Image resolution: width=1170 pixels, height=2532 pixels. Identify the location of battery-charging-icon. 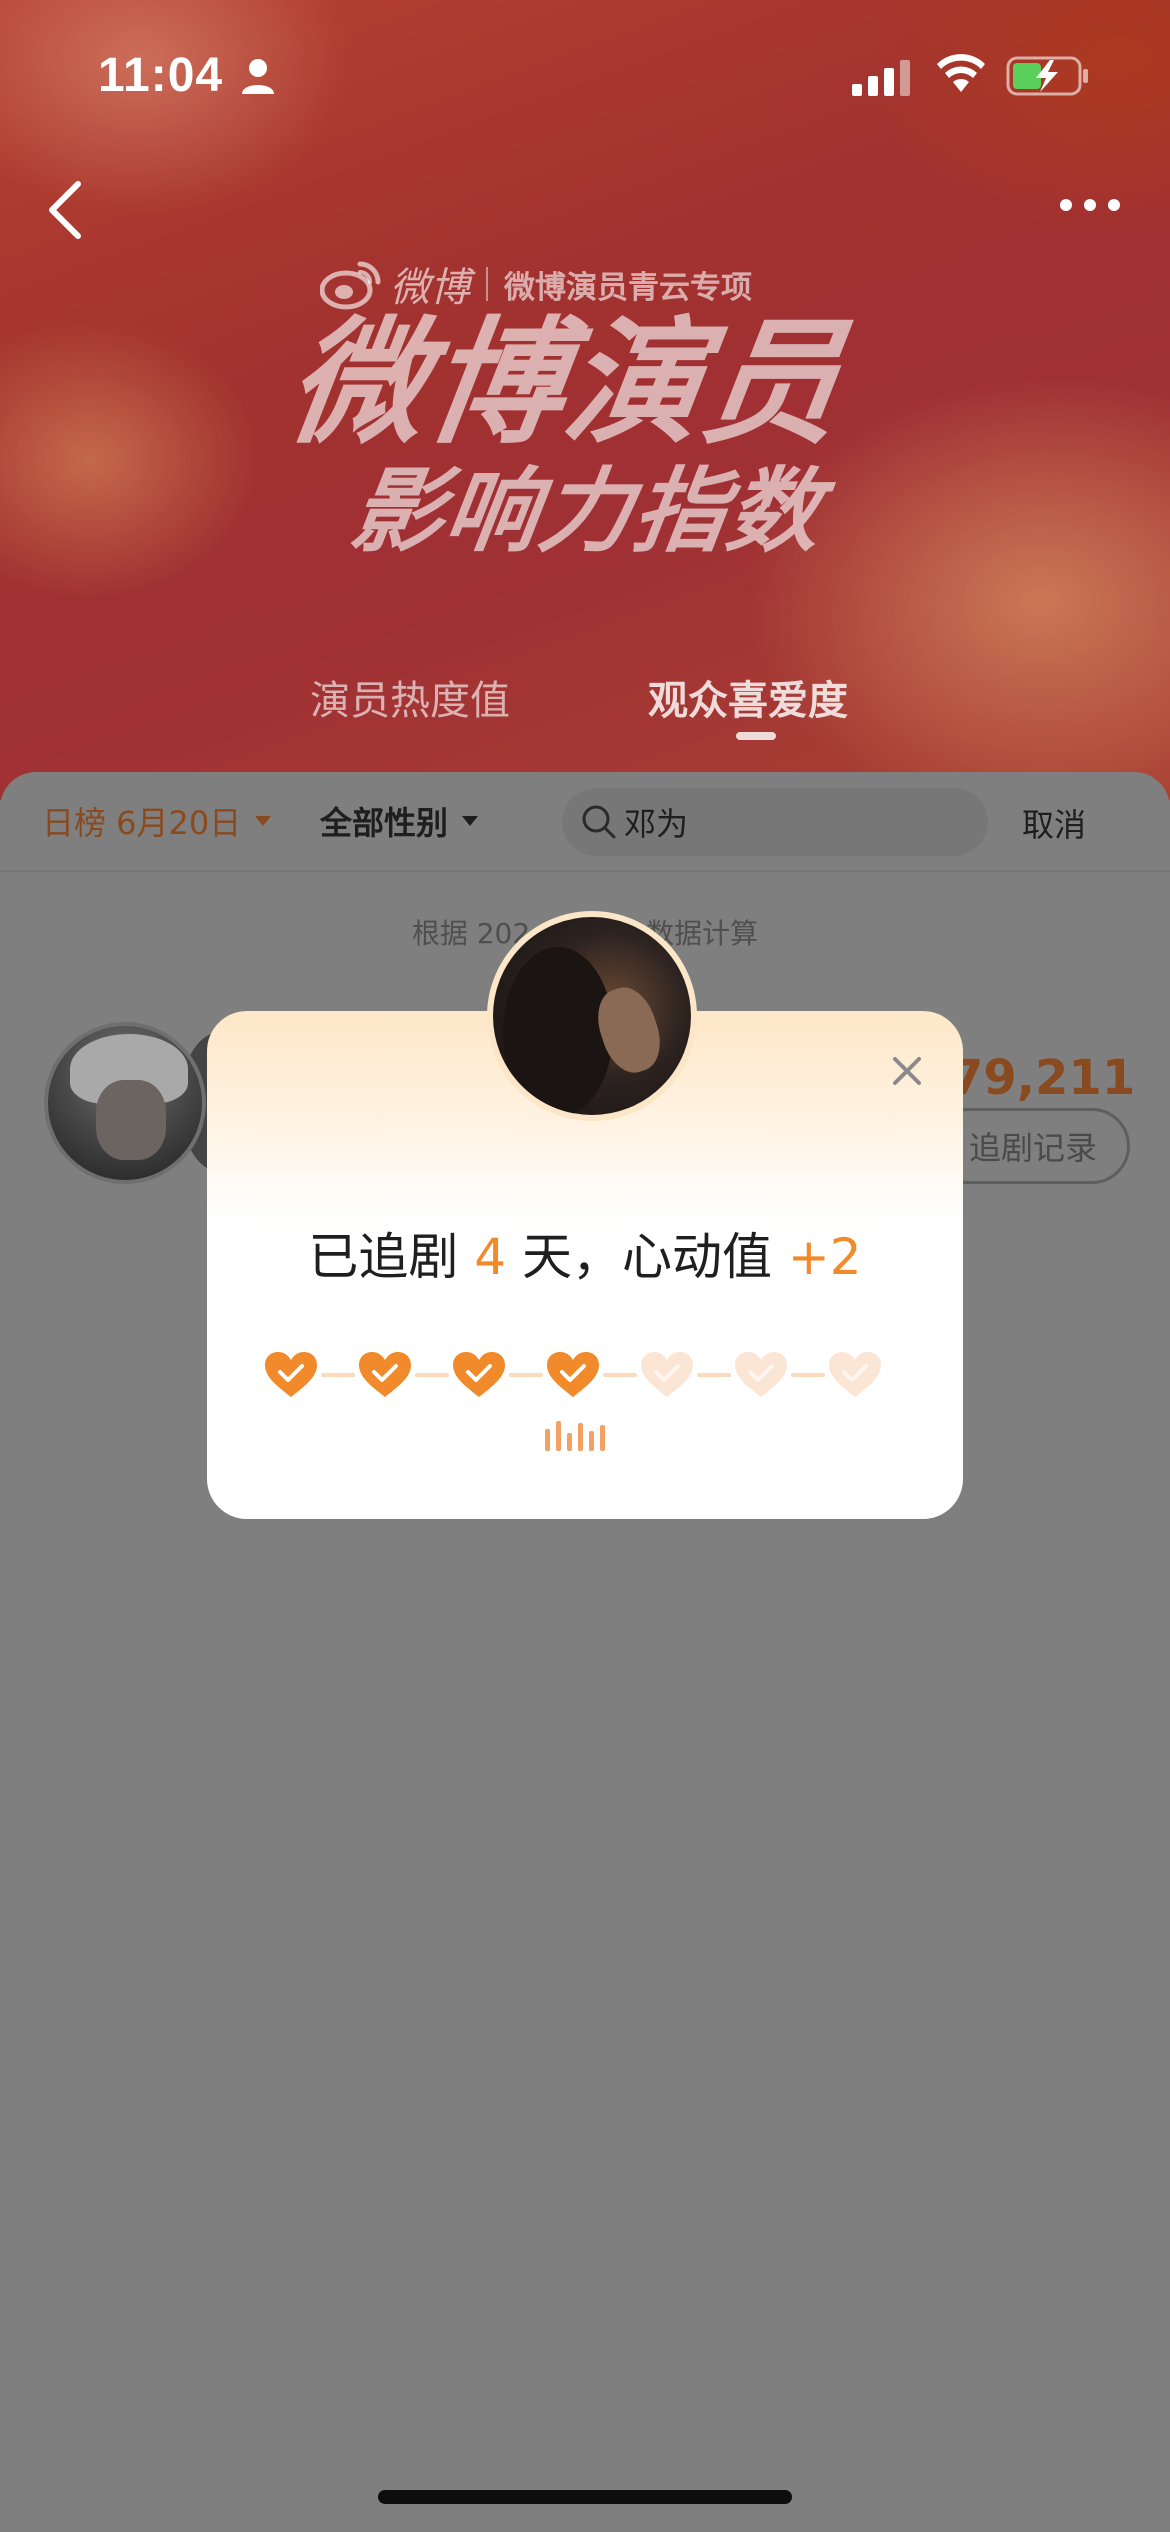
(1047, 76).